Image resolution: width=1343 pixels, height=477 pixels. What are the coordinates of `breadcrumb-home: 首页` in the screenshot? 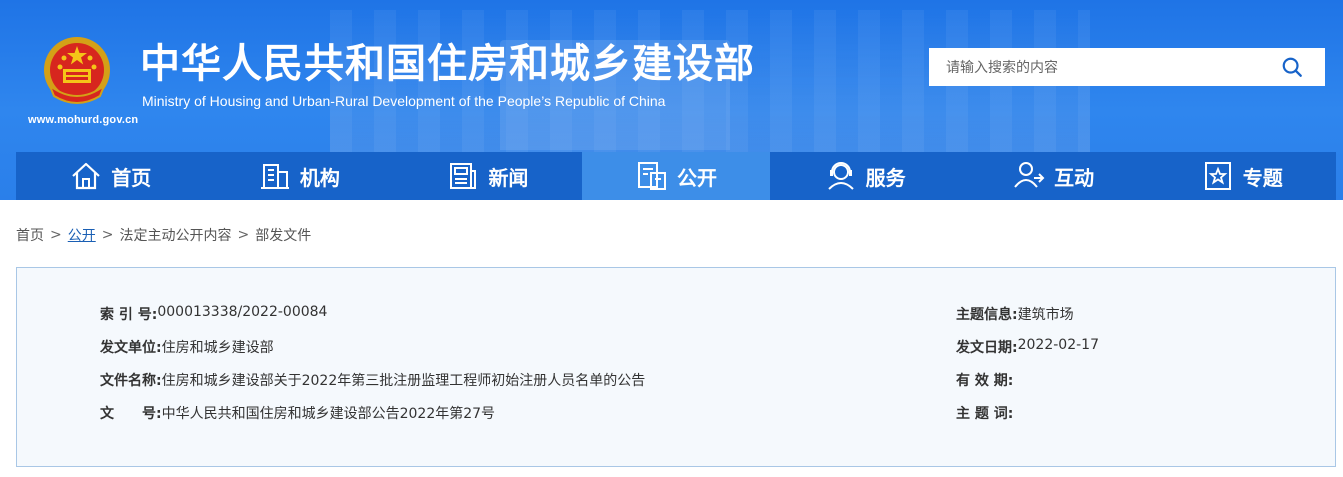 It's located at (30, 235).